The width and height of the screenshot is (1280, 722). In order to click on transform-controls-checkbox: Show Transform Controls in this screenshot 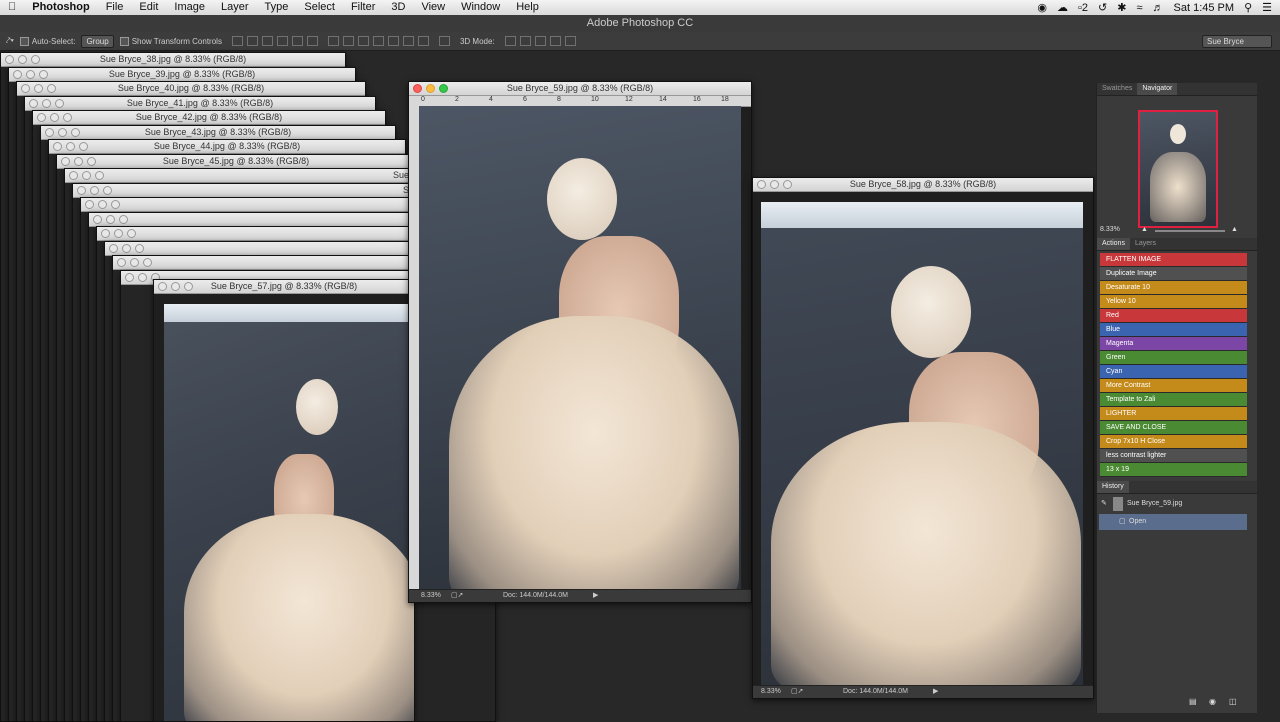, I will do `click(171, 41)`.